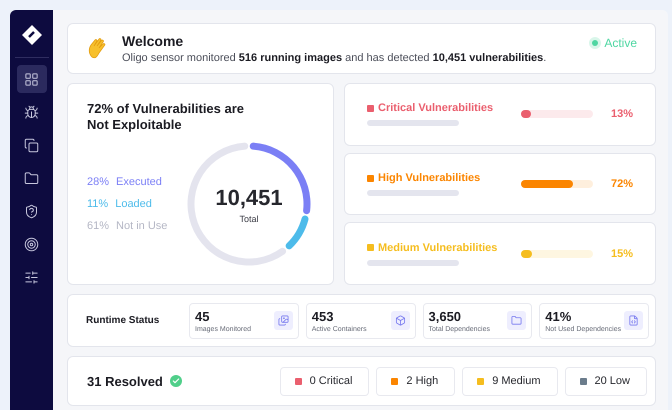 This screenshot has width=672, height=410. Describe the element at coordinates (202, 316) in the screenshot. I see `stat-value: 45` at that location.